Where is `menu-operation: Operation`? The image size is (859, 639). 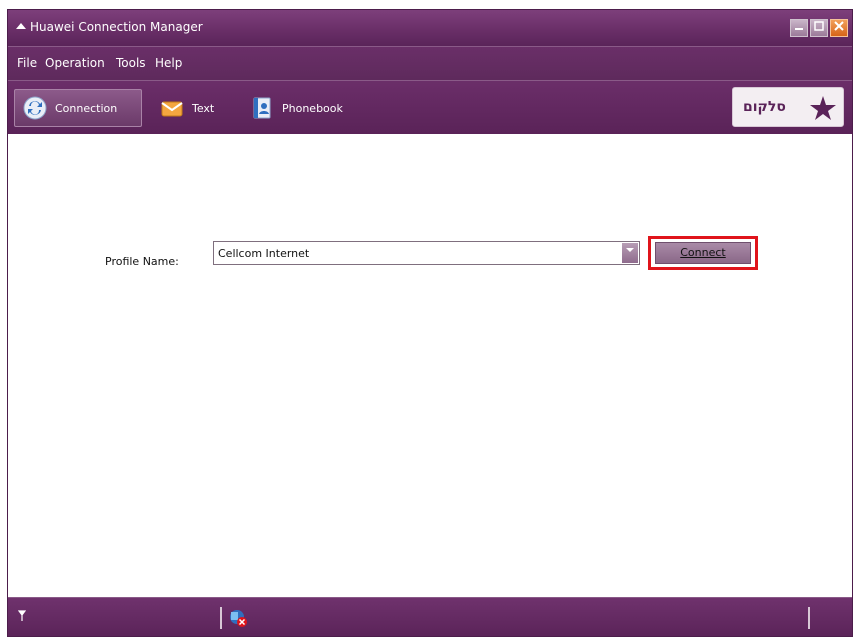 menu-operation: Operation is located at coordinates (75, 63).